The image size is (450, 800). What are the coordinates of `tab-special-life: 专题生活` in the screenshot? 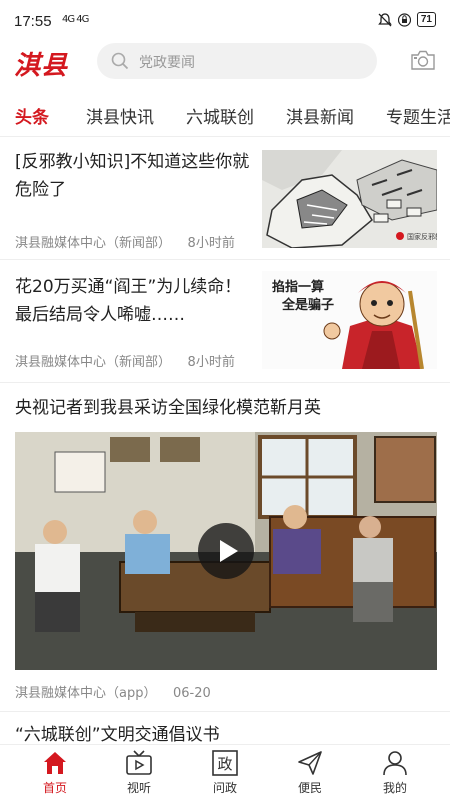 It's located at (418, 115).